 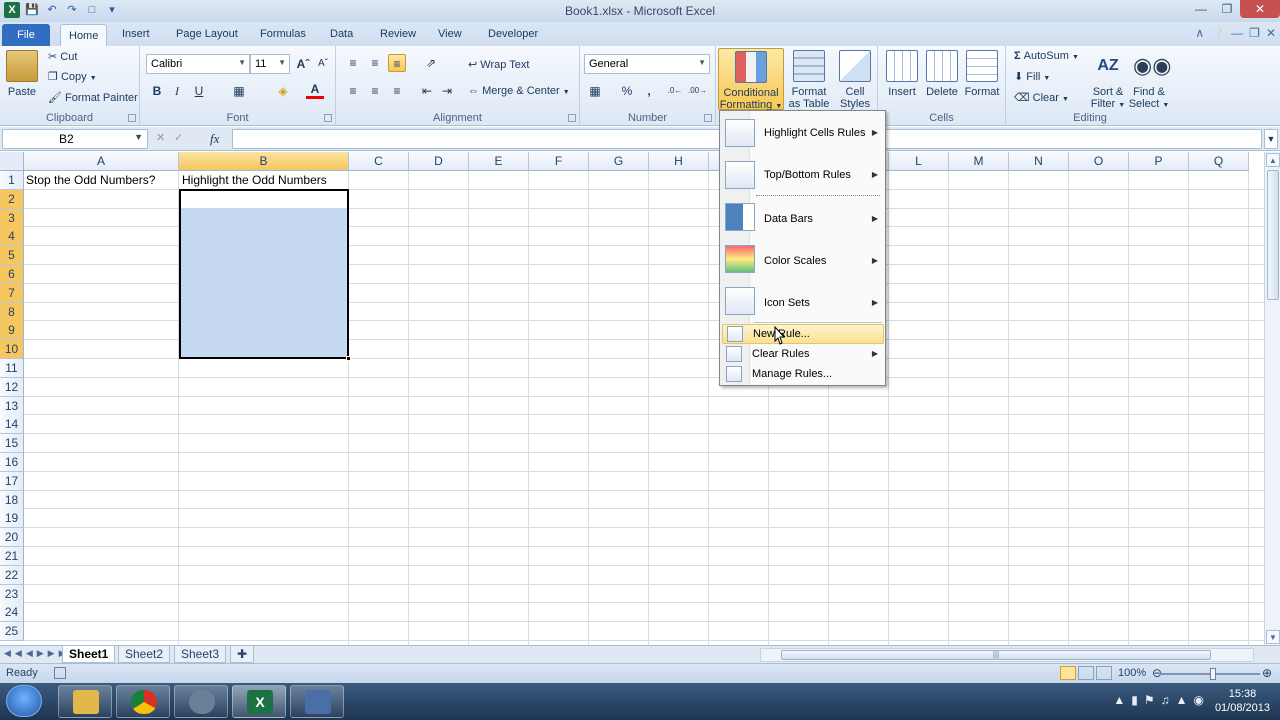 What do you see at coordinates (1213, 674) in the screenshot?
I see `zoom-slider-knob` at bounding box center [1213, 674].